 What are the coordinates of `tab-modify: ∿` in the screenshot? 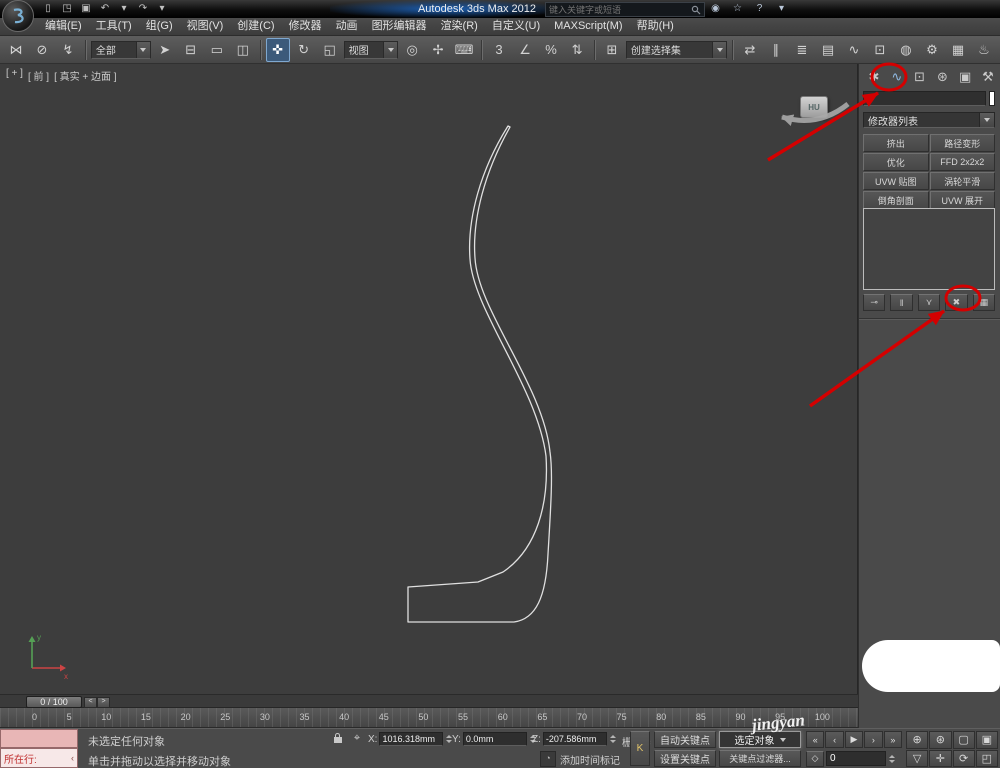 It's located at (897, 77).